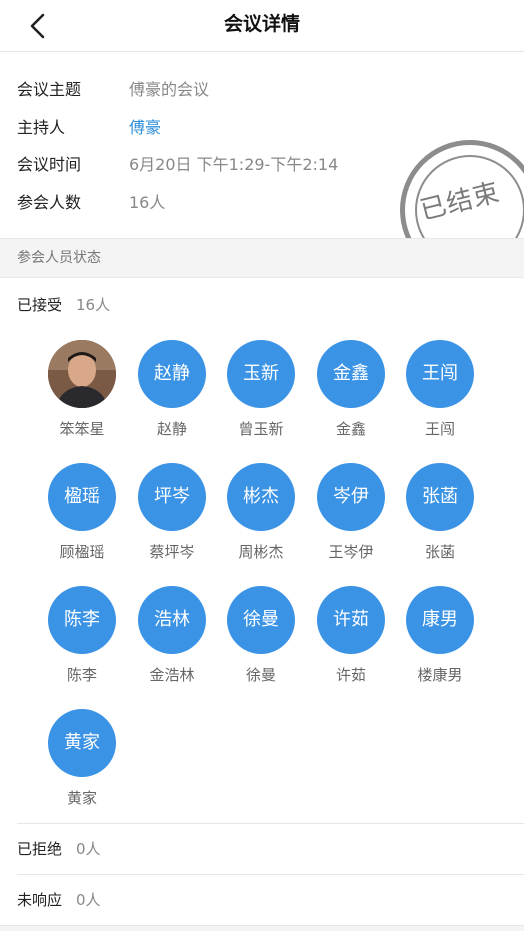  Describe the element at coordinates (81, 798) in the screenshot. I see `attendee-name: 黄家` at that location.